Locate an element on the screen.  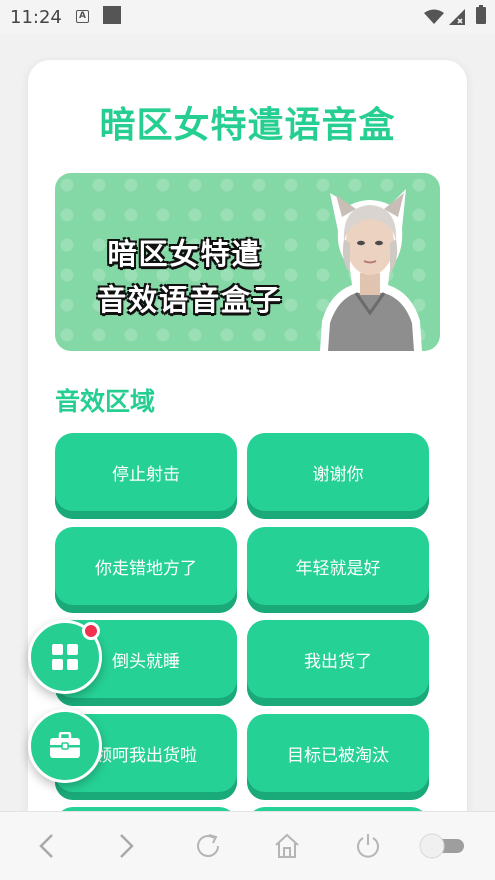
sound-button: 年轻就是好 is located at coordinates (338, 570).